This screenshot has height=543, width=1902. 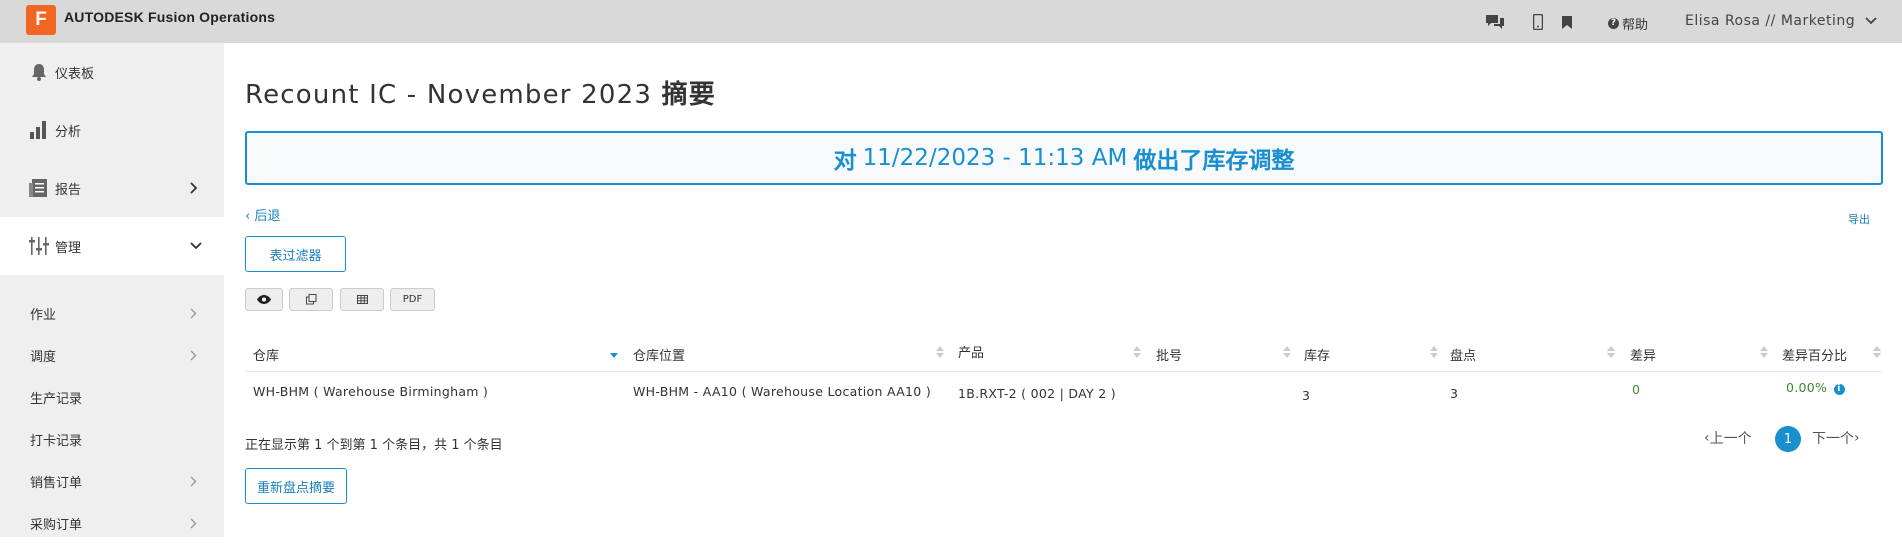 What do you see at coordinates (1567, 22) in the screenshot?
I see `bookmark-icon` at bounding box center [1567, 22].